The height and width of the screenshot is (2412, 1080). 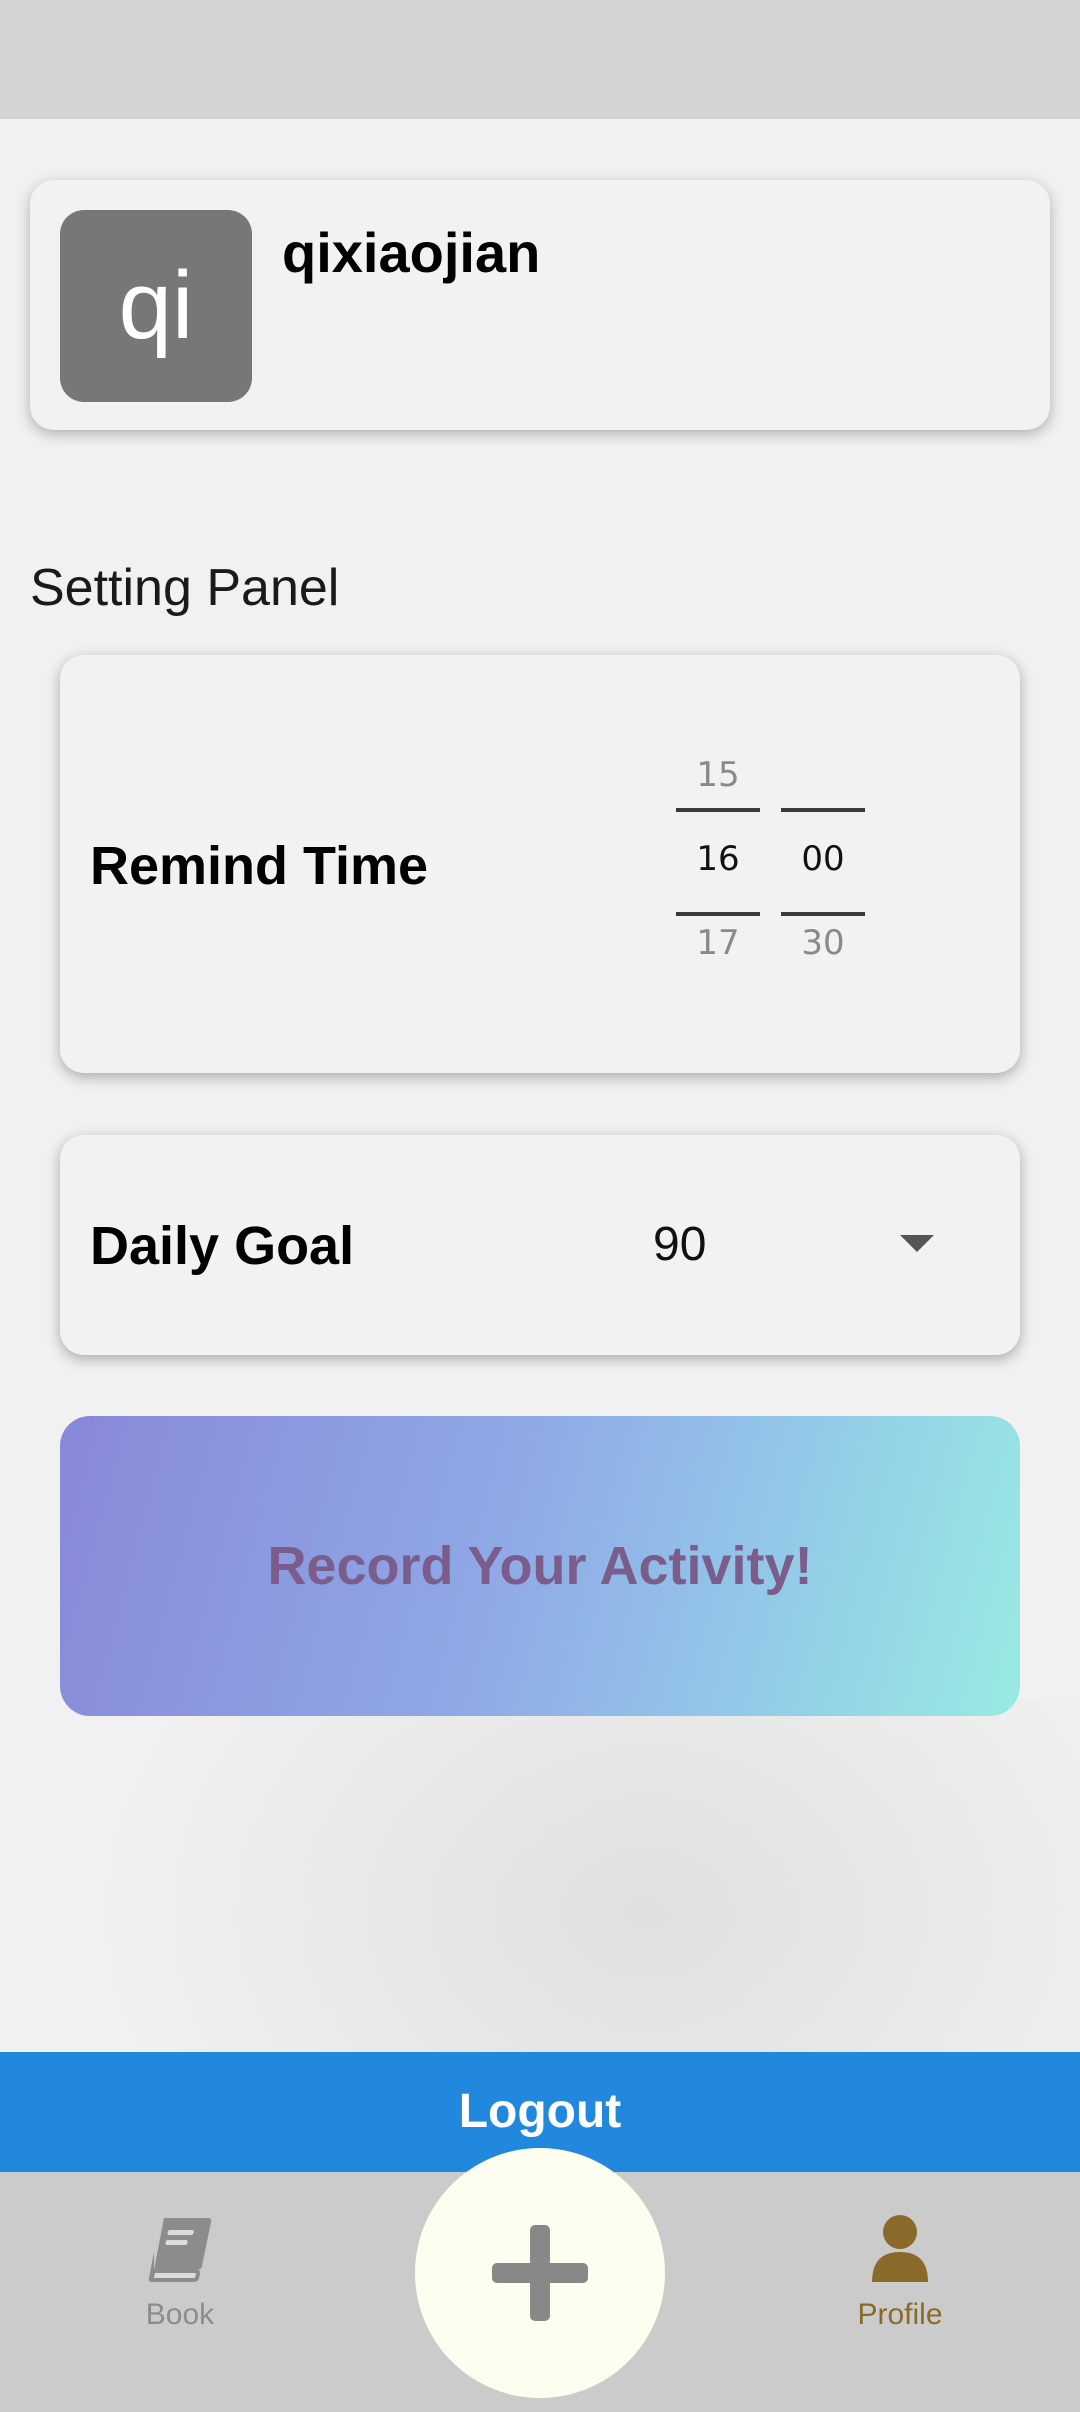 What do you see at coordinates (917, 1243) in the screenshot?
I see `dropdown-arrow-icon` at bounding box center [917, 1243].